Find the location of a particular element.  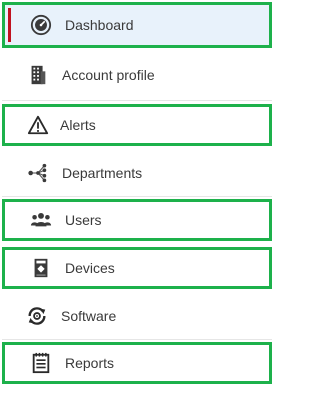

sidebar-item-alerts: Alerts is located at coordinates (137, 125).